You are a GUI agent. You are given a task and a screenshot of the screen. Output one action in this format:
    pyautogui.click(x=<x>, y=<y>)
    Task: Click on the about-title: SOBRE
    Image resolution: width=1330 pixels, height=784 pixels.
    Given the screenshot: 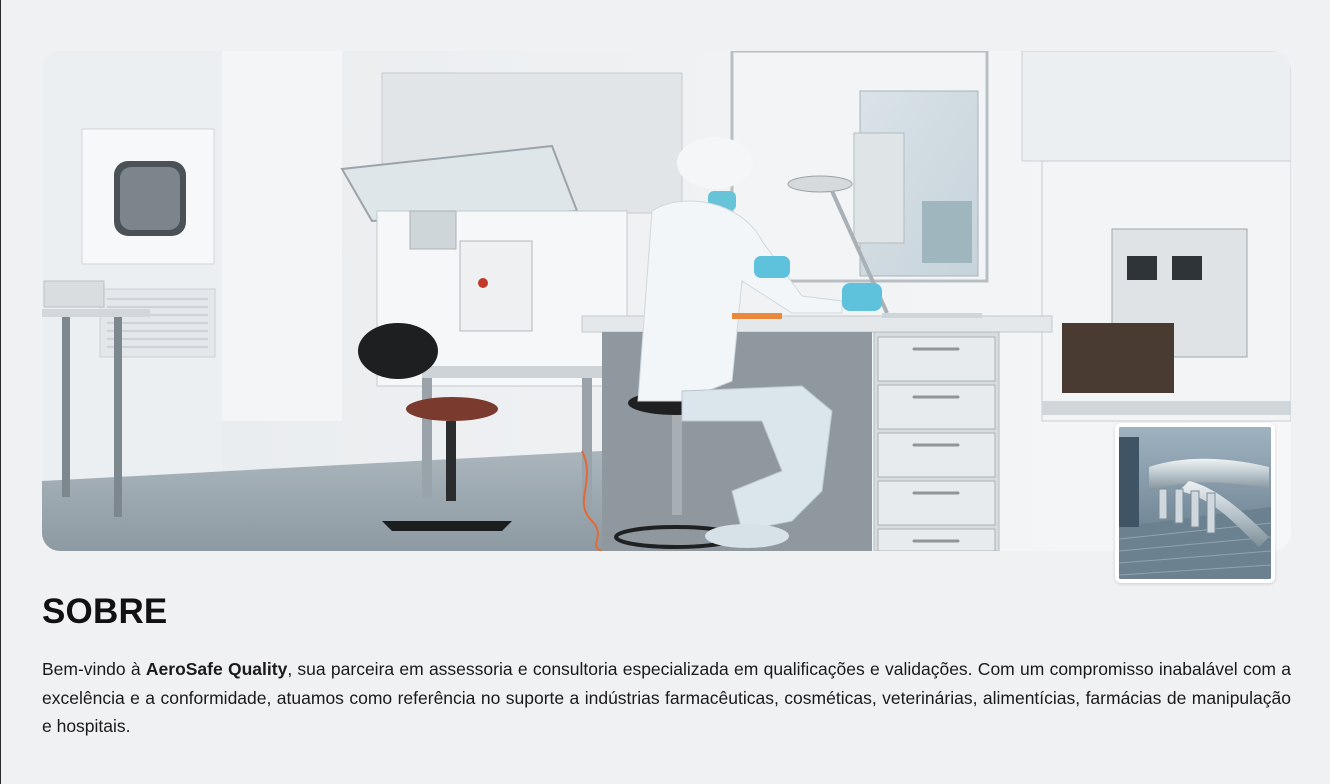 What is the action you would take?
    pyautogui.click(x=105, y=611)
    